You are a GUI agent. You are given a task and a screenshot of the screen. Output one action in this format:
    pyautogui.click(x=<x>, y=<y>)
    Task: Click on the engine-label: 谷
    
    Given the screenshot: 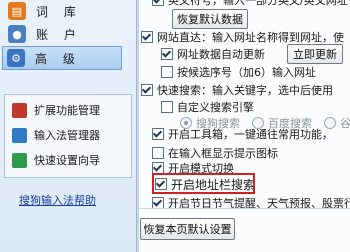 What is the action you would take?
    pyautogui.click(x=345, y=123)
    